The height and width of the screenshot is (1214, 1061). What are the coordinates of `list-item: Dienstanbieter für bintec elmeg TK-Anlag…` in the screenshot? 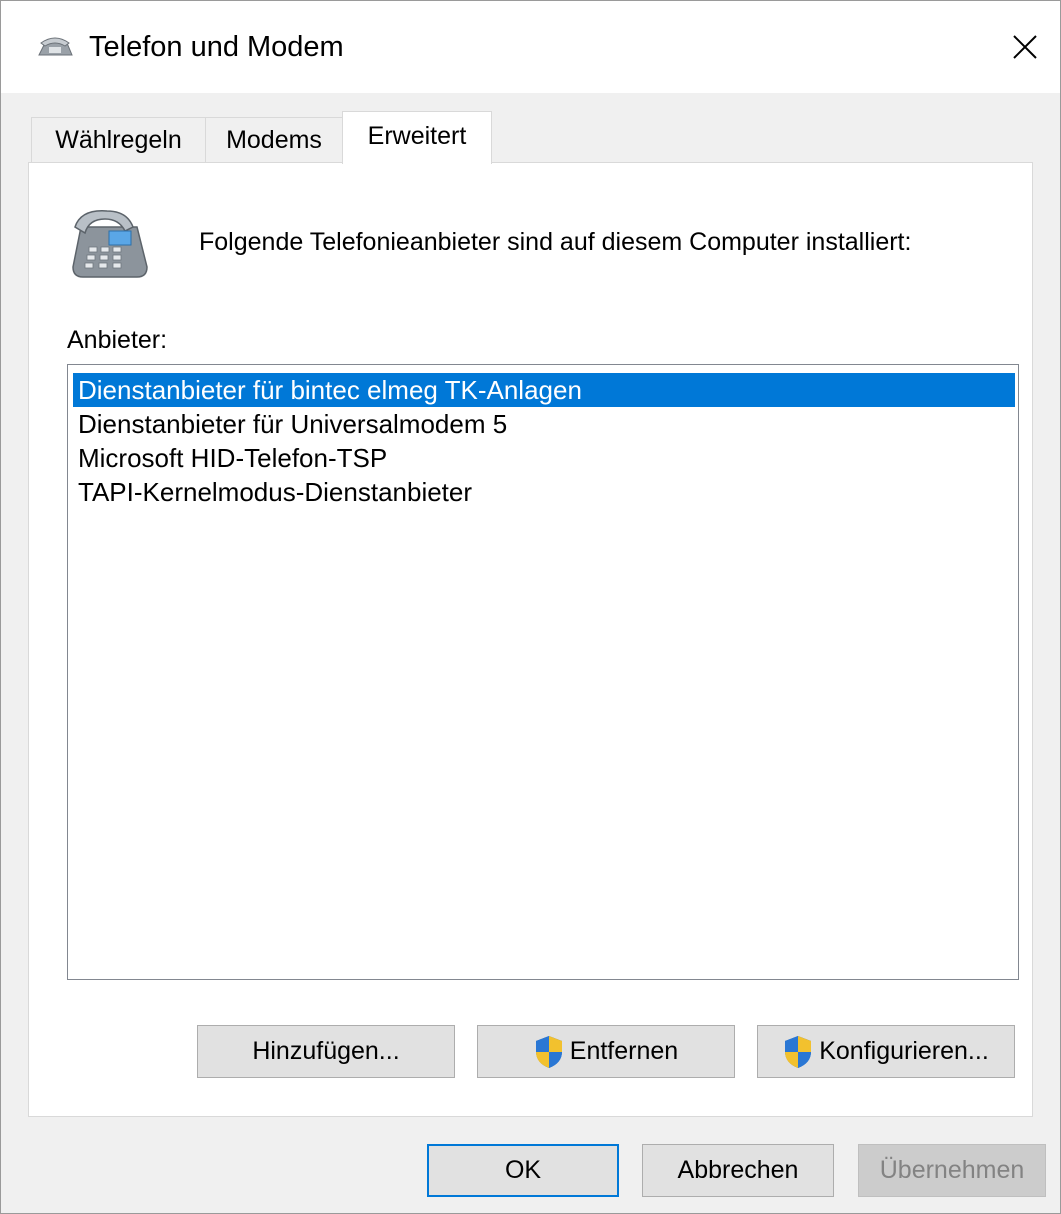 It's located at (544, 390).